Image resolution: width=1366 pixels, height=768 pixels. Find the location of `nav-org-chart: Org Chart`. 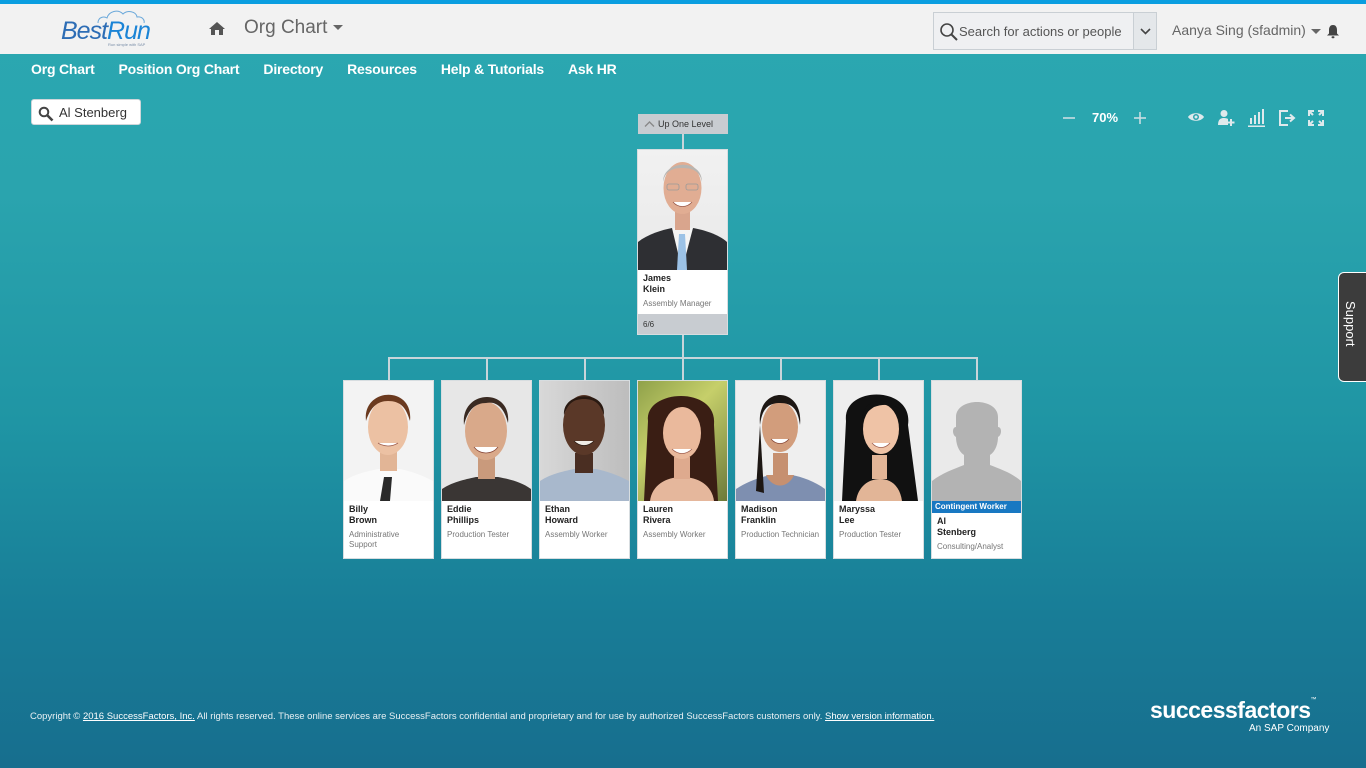

nav-org-chart: Org Chart is located at coordinates (63, 69).